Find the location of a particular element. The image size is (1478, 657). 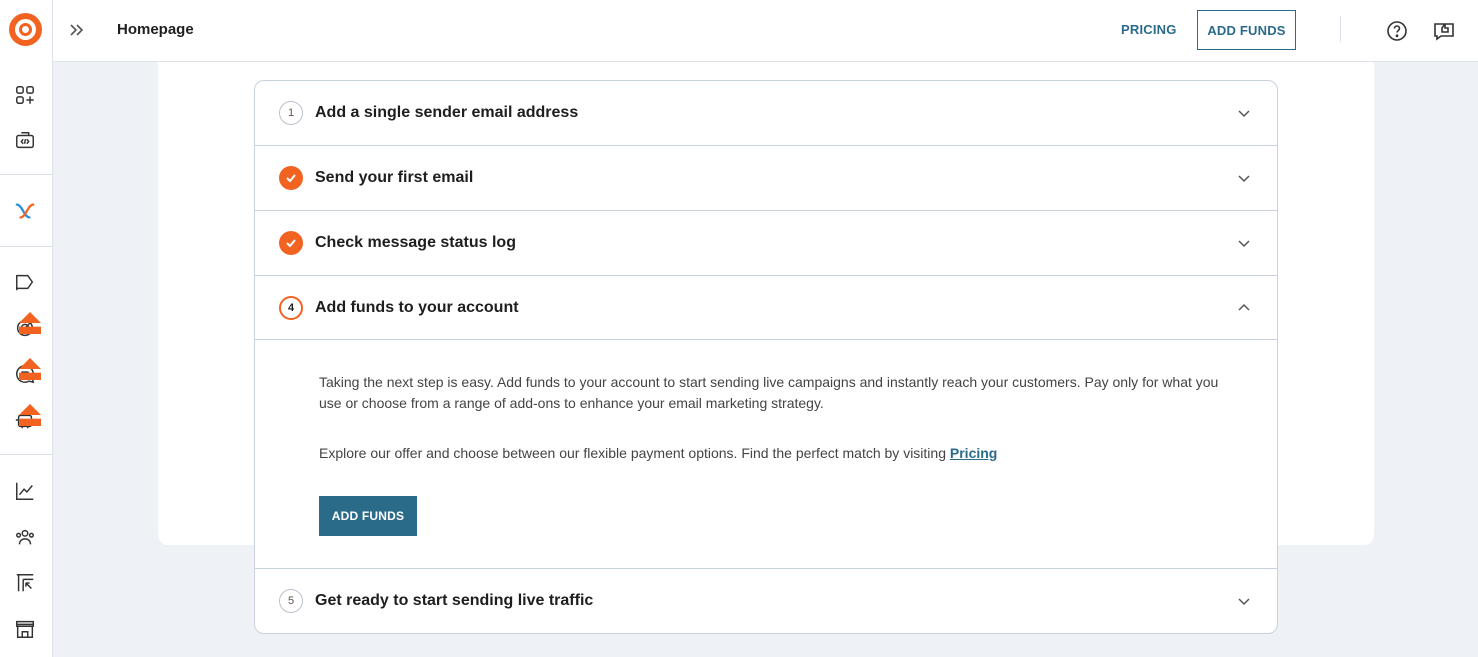

chat-icon is located at coordinates (27, 372).